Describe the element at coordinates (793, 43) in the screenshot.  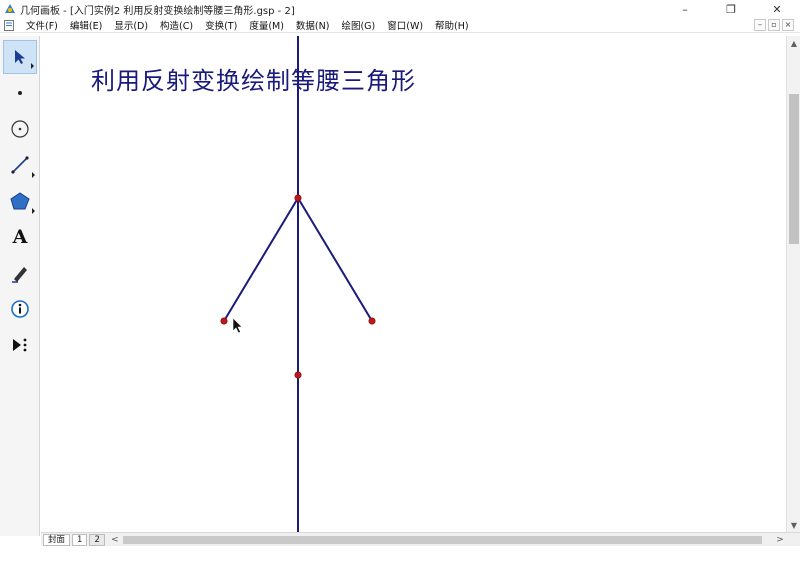
I see `scroll-up-button: ▲` at that location.